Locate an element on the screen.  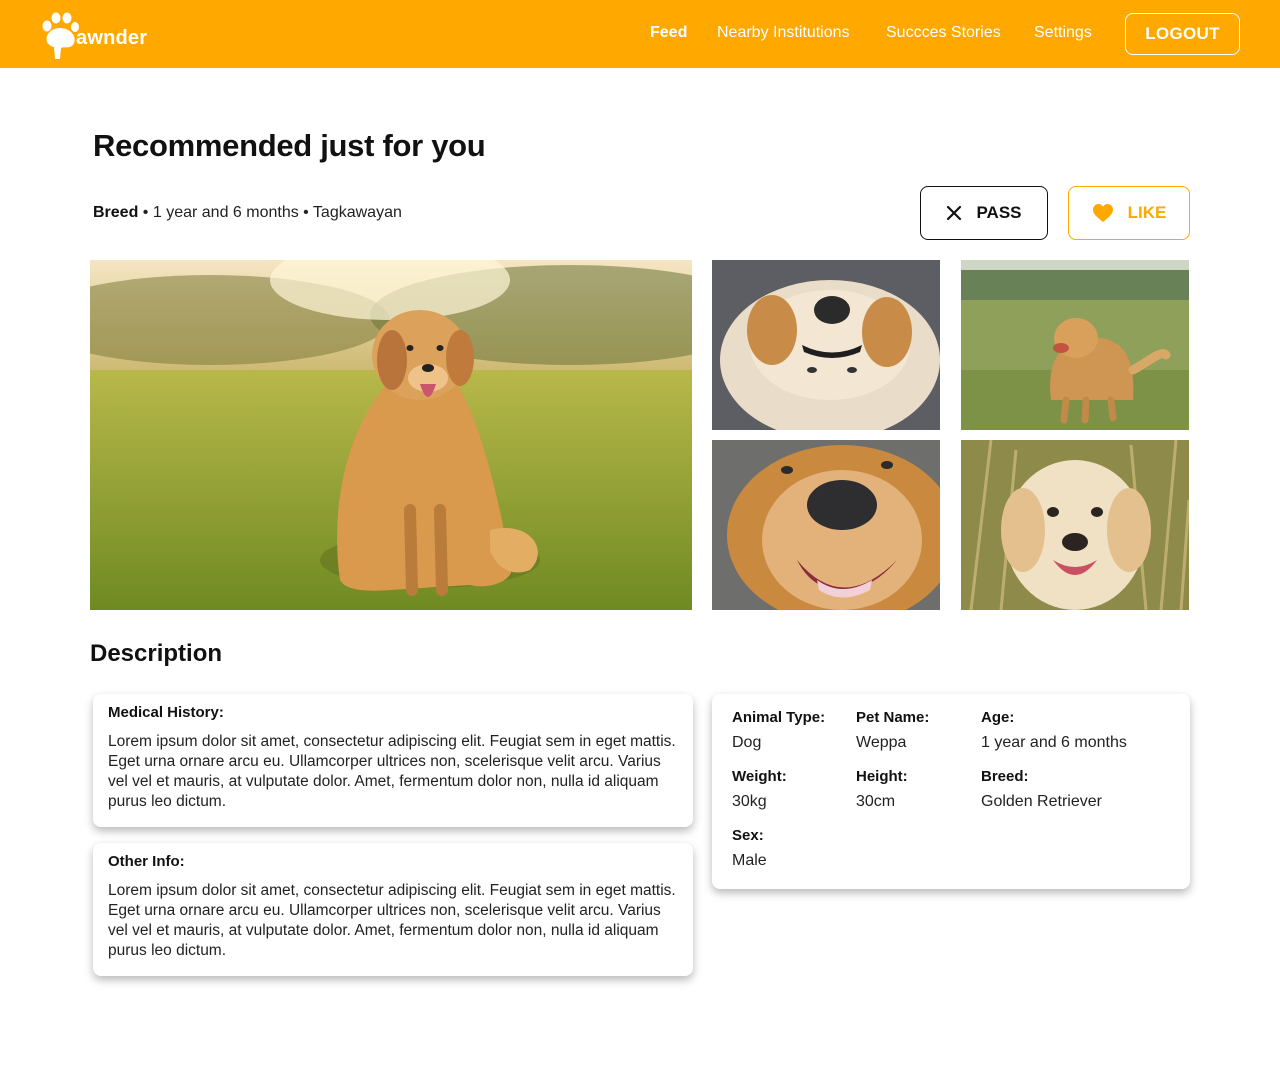
logo: awnder is located at coordinates (93, 34).